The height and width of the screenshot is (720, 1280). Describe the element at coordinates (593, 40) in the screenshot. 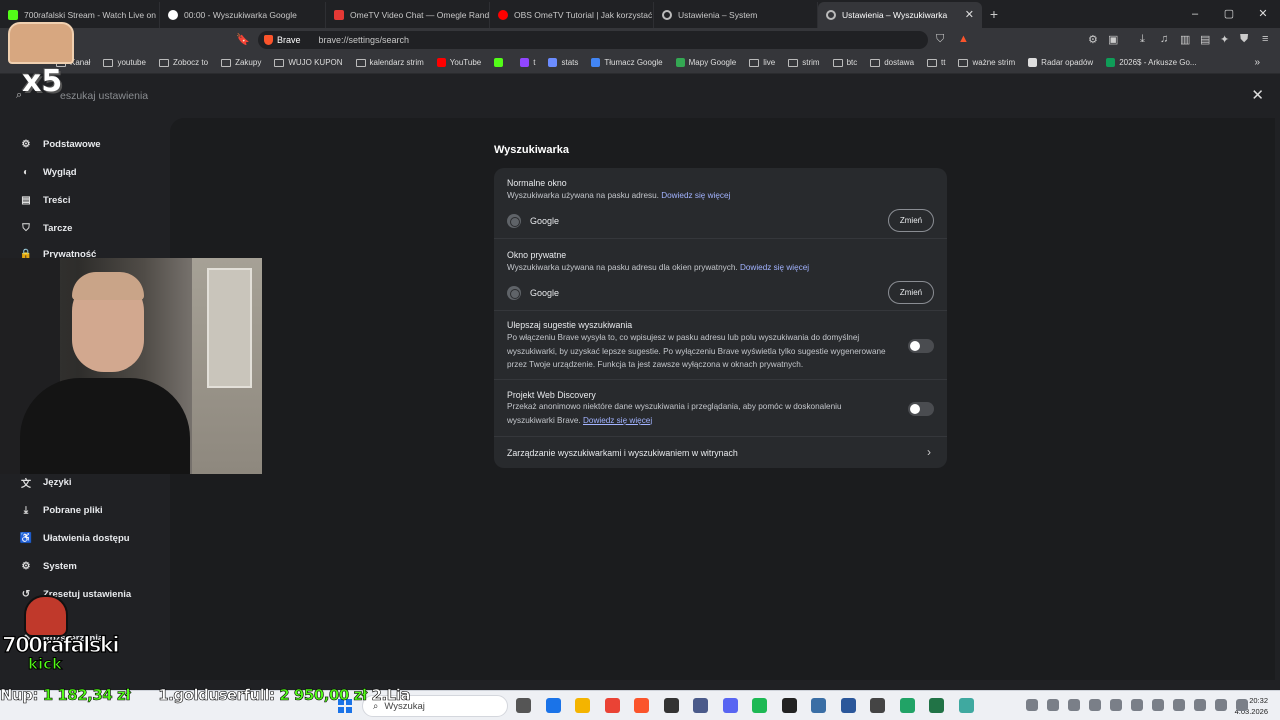

I see `address-bar: Brave brave://settings/search` at that location.